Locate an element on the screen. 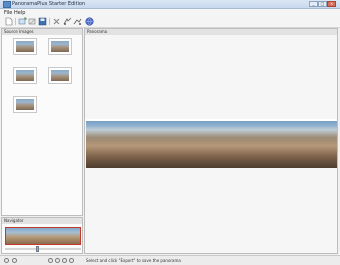 This screenshot has height=265, width=340. stitch-icon is located at coordinates (67, 21).